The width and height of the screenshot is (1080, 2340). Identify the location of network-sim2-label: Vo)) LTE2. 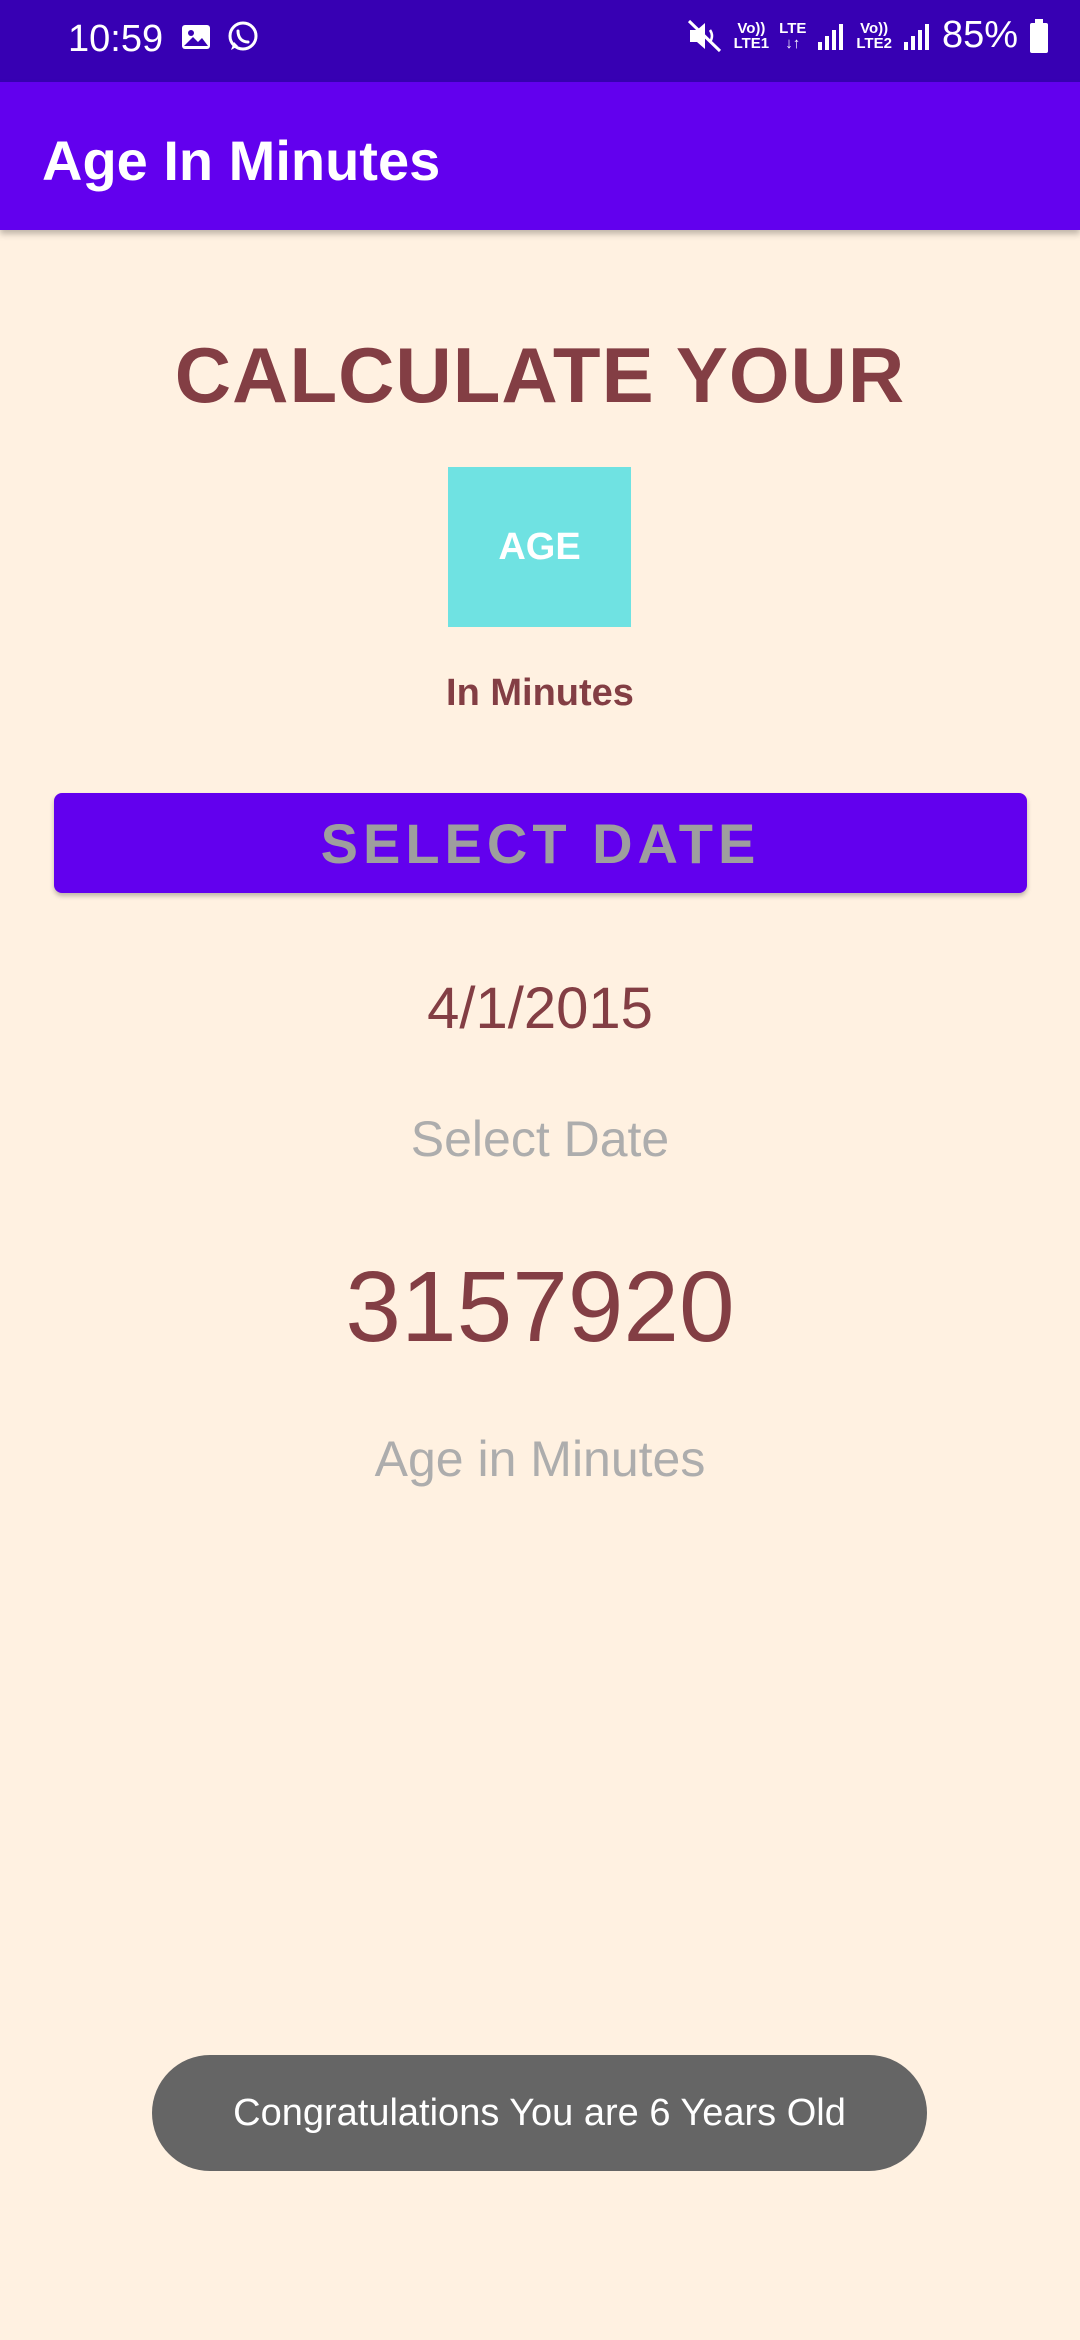
(874, 35).